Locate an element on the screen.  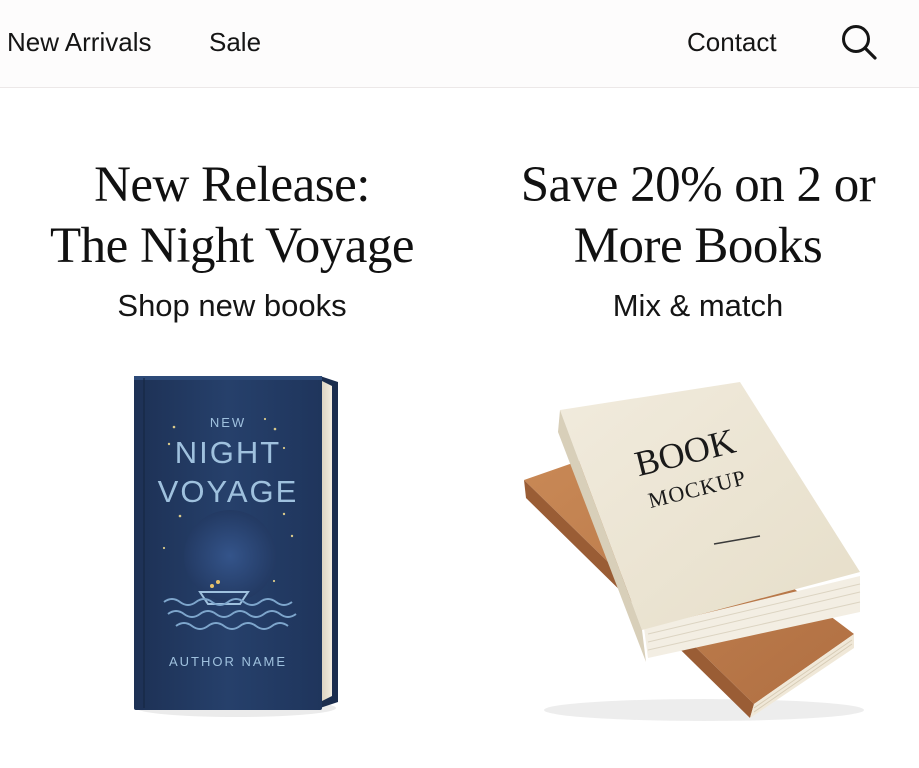
nav-link-sale: Sale is located at coordinates (235, 42).